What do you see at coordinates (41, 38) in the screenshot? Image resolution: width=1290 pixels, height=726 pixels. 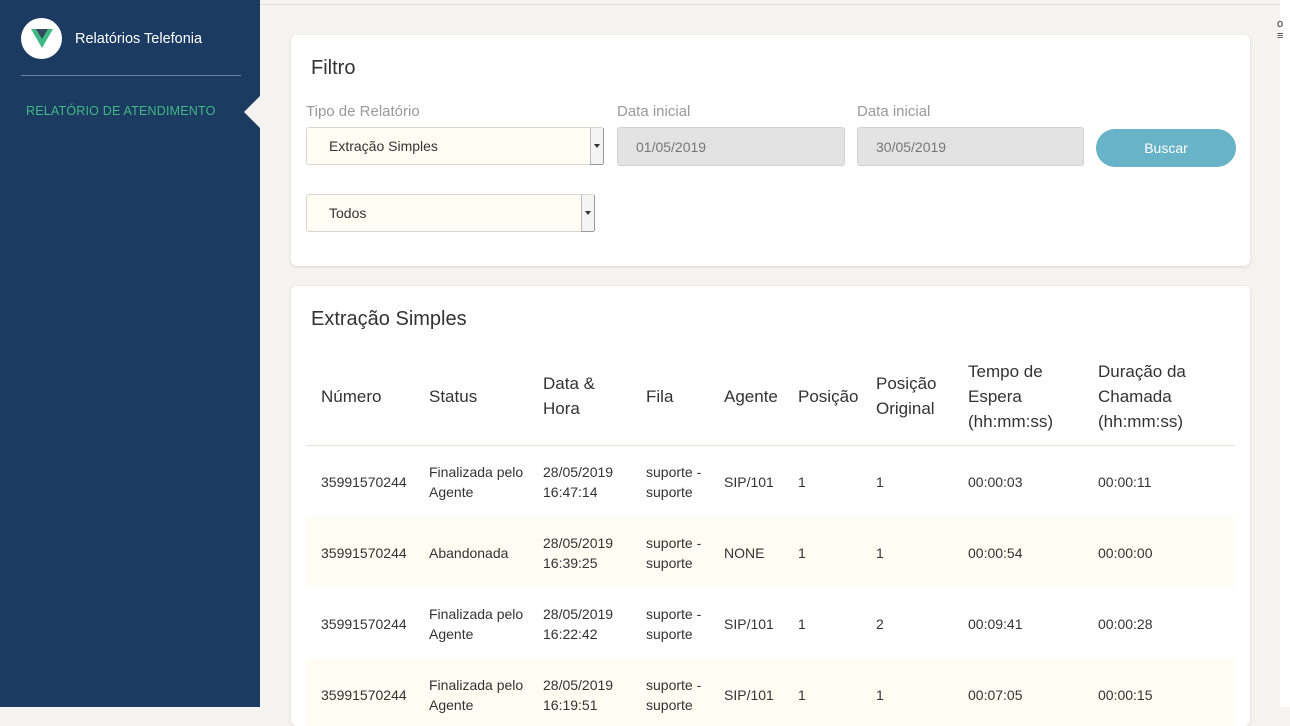 I see `vue-logo-icon` at bounding box center [41, 38].